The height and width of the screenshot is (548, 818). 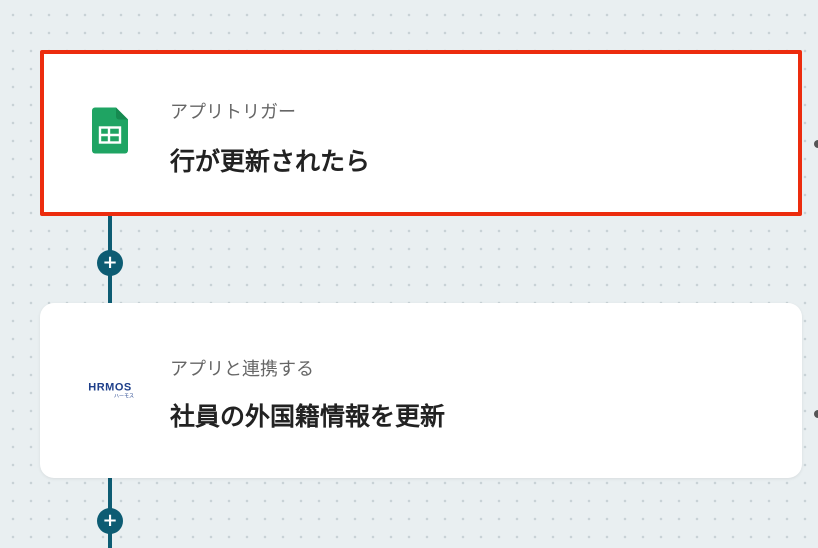 I want to click on step-title: 行が更新されたら, so click(x=270, y=161).